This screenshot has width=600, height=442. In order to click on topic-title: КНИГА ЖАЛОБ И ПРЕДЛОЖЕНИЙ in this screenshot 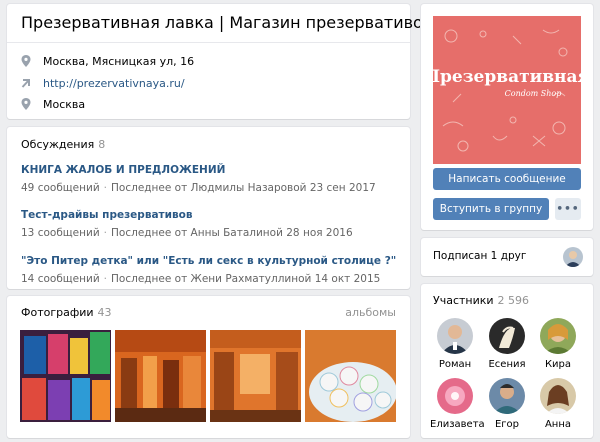, I will do `click(208, 170)`.